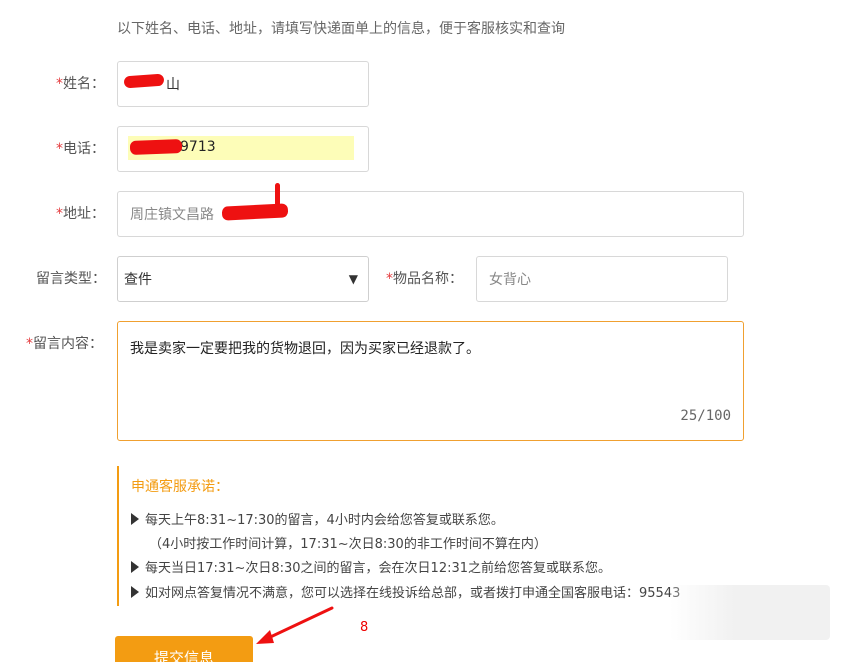  What do you see at coordinates (424, 279) in the screenshot?
I see `item-name-label: *物品名称：` at bounding box center [424, 279].